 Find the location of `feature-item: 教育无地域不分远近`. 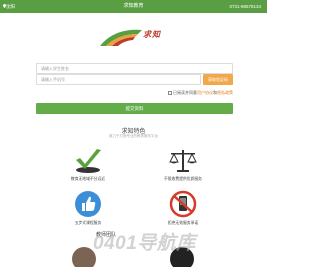

feature-item: 教育无地域不分远近 is located at coordinates (88, 165).